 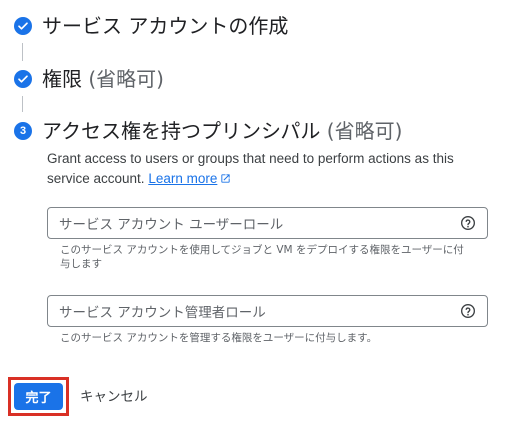 What do you see at coordinates (165, 26) in the screenshot?
I see `step-title: サービス アカウントの作成` at bounding box center [165, 26].